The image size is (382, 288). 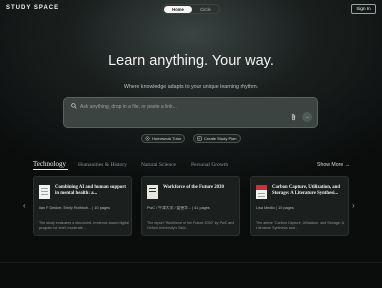 What do you see at coordinates (191, 61) in the screenshot?
I see `hero-title: Learn anything. Your way.` at bounding box center [191, 61].